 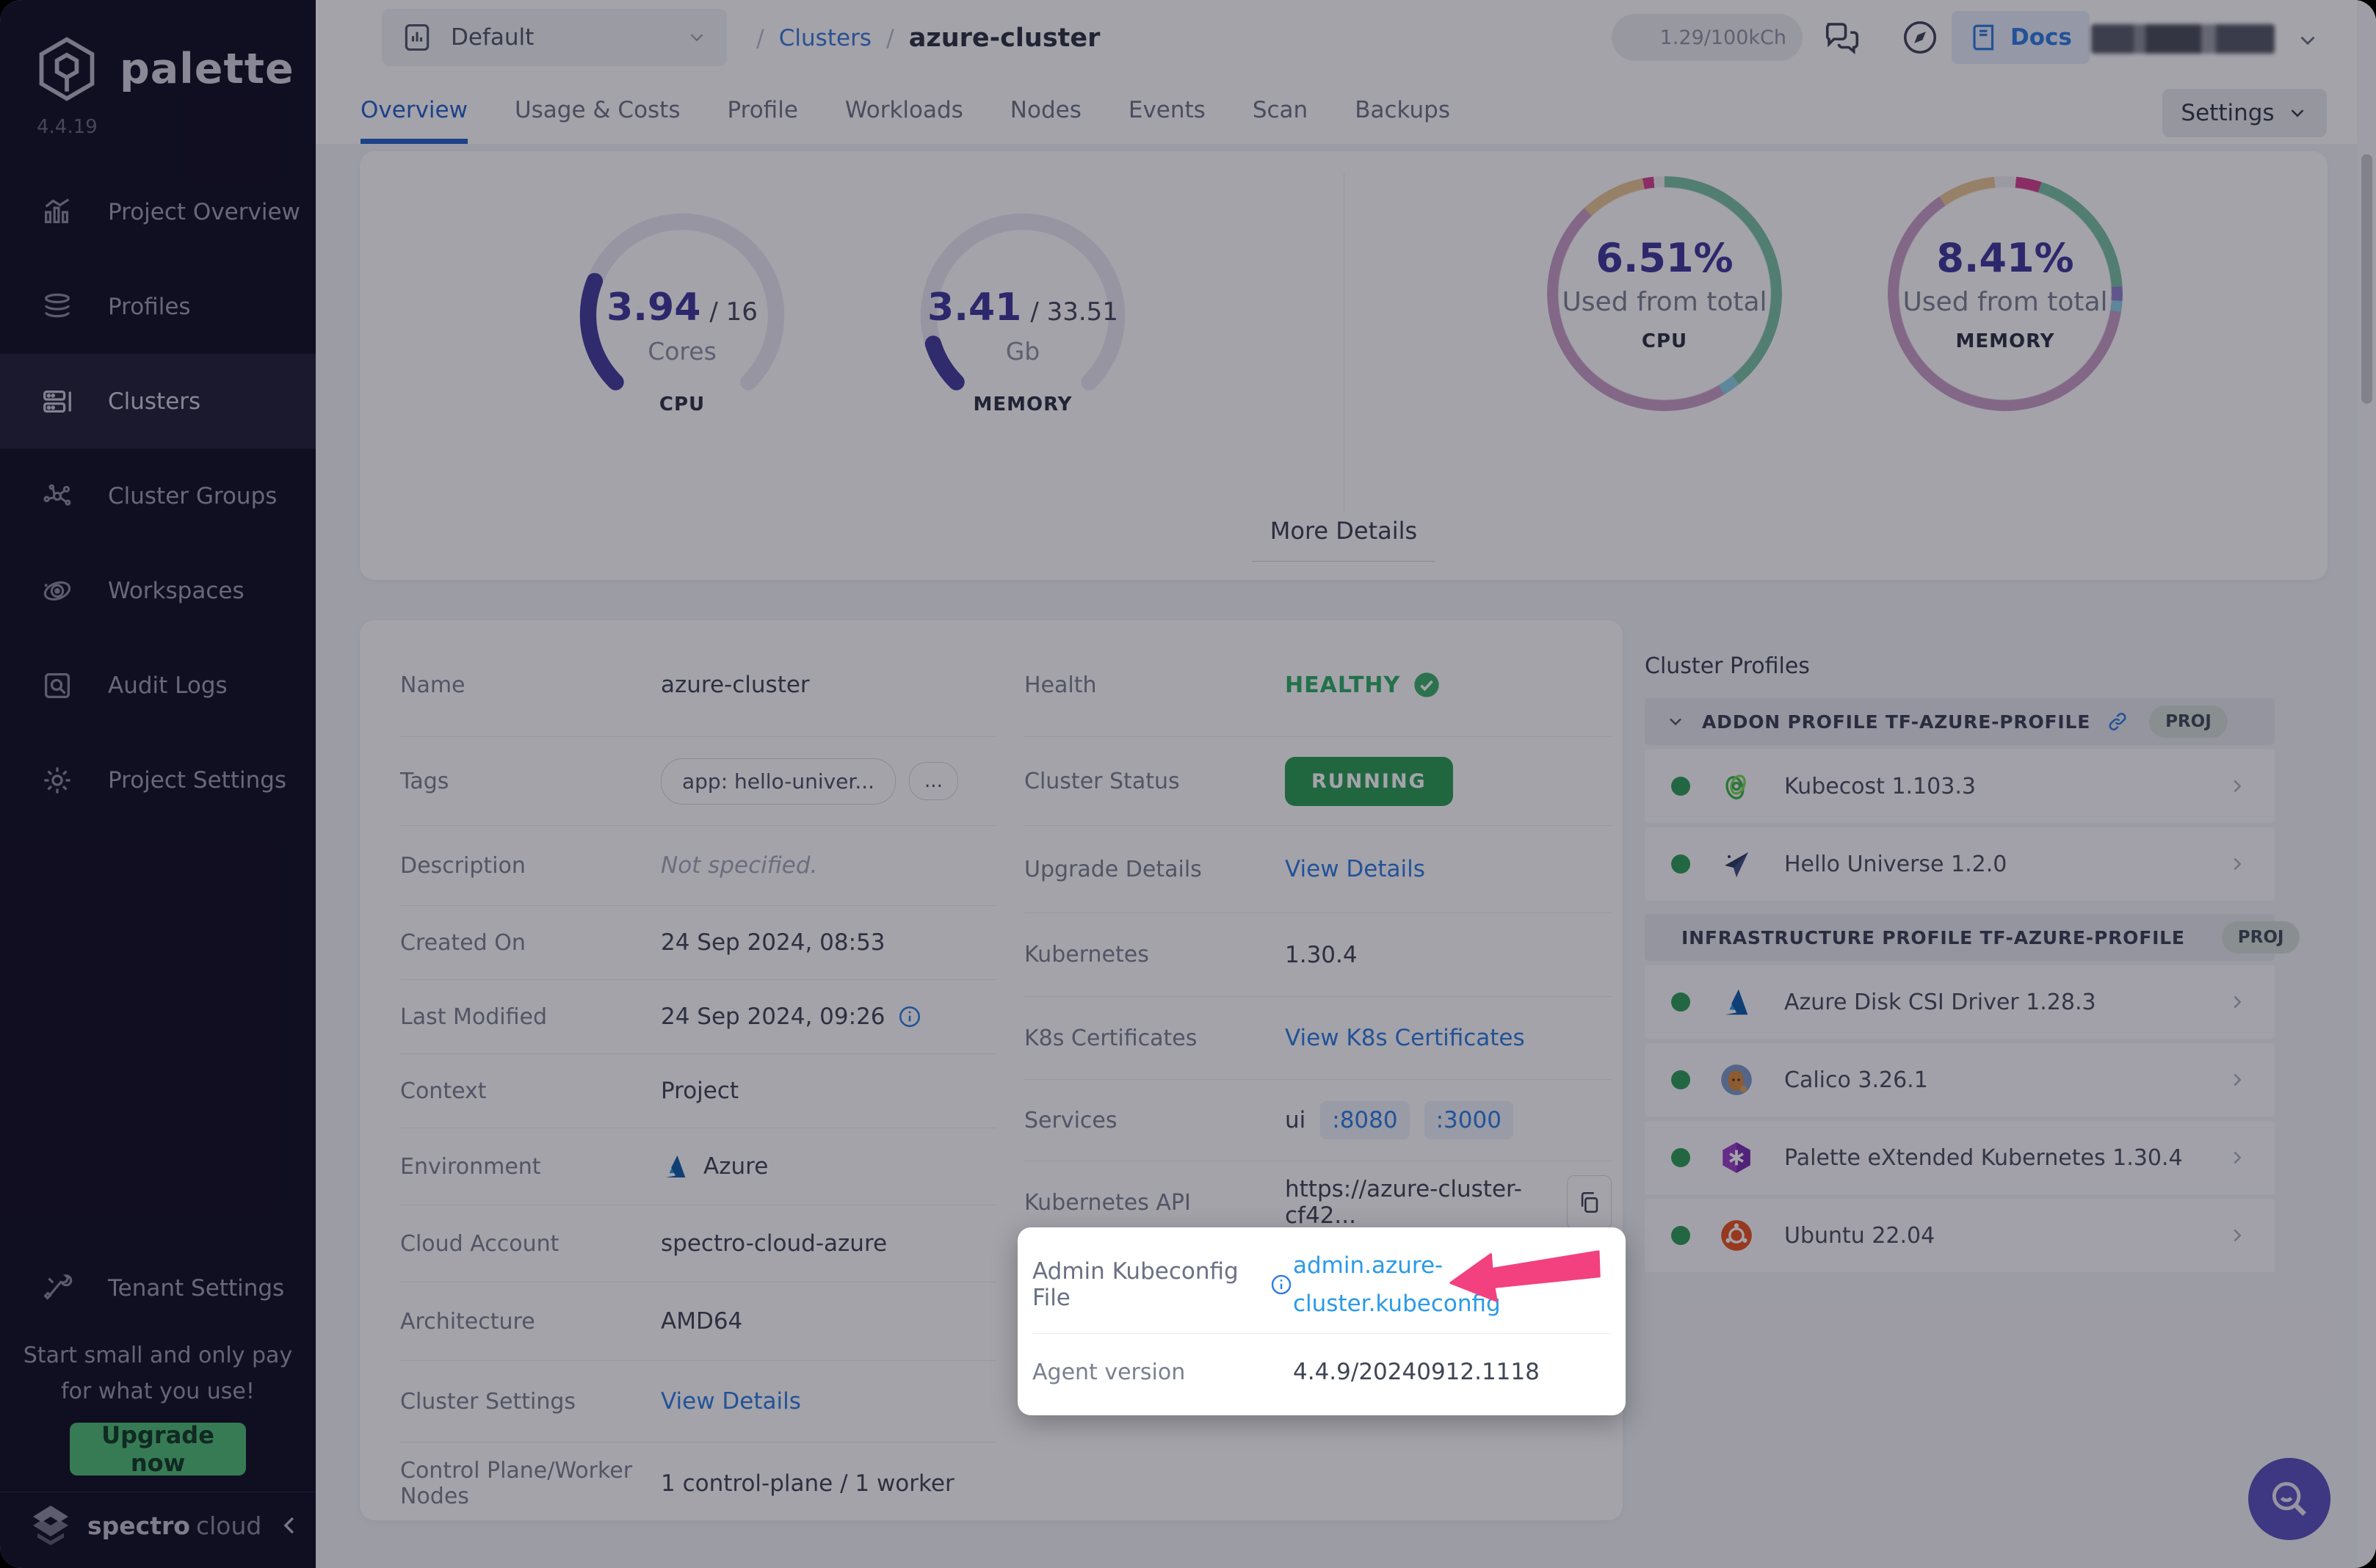 What do you see at coordinates (1162, 1285) in the screenshot?
I see `admin-kubeconfig-label: Admin Kubeconfig File` at bounding box center [1162, 1285].